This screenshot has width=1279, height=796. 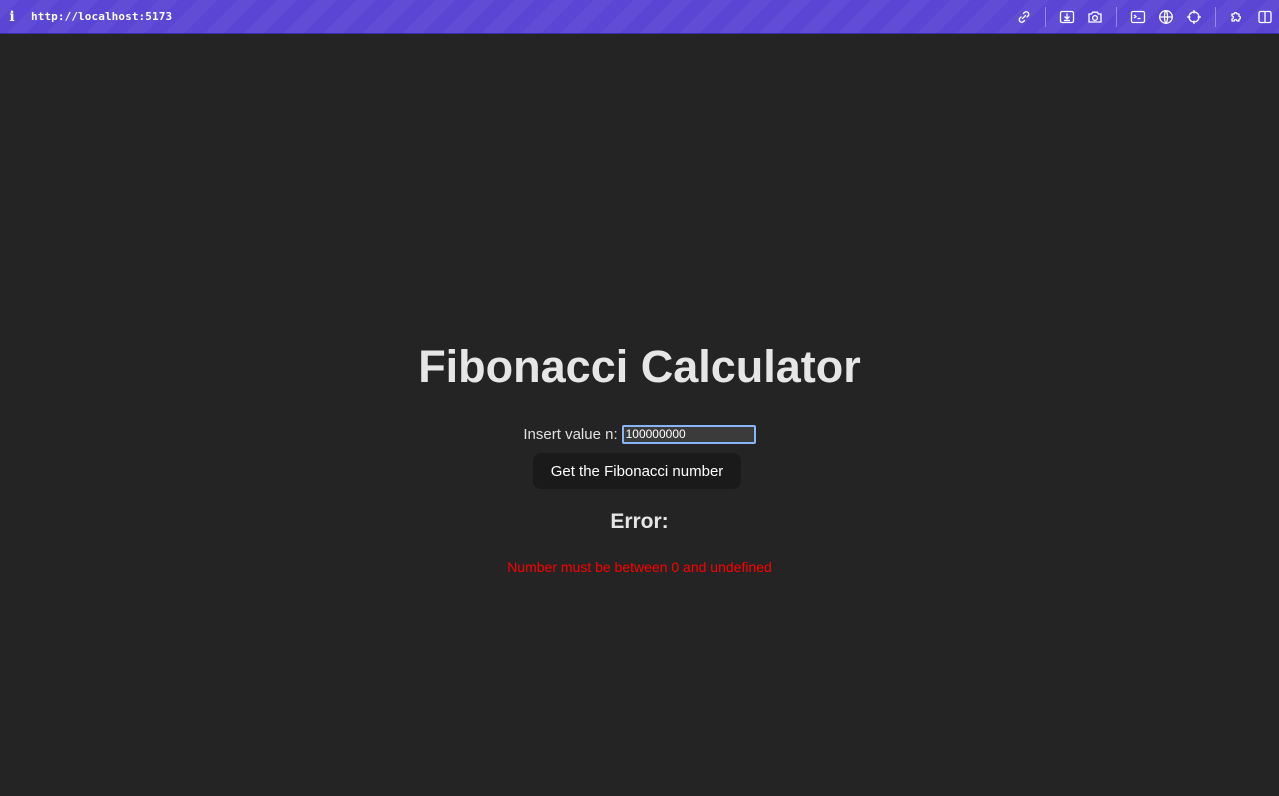 I want to click on info-icon: i, so click(x=12, y=17).